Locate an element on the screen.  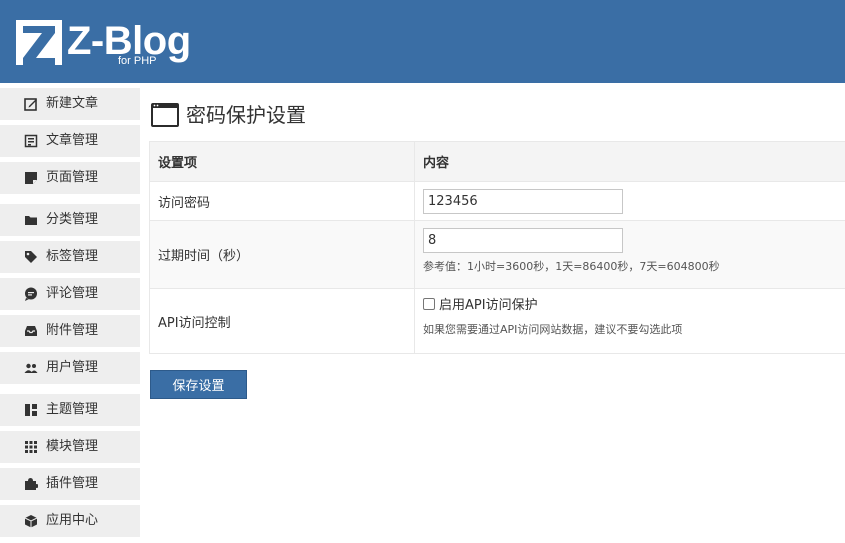
api-protection-option: 启用API访问保护 is located at coordinates (634, 305).